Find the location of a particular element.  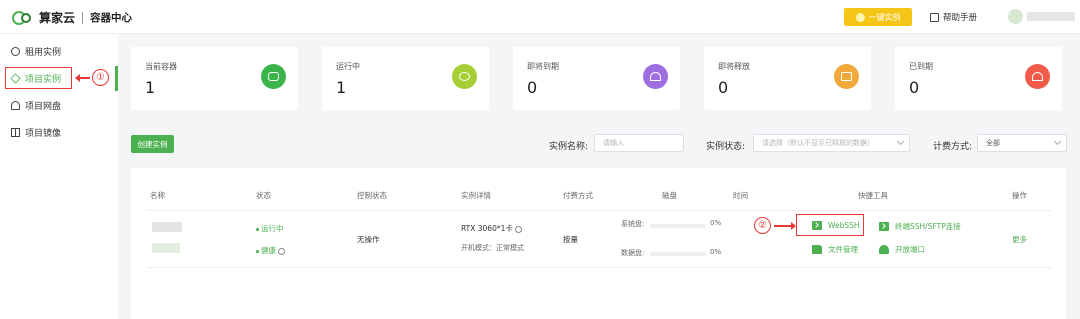

boot-mode: 开机模式：正常模式 is located at coordinates (492, 248).